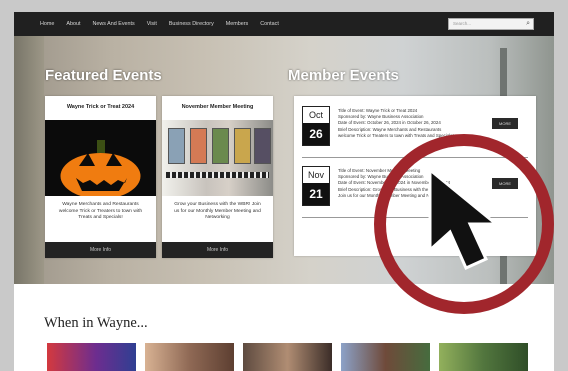  I want to click on member-events-title: Member Events, so click(343, 75).